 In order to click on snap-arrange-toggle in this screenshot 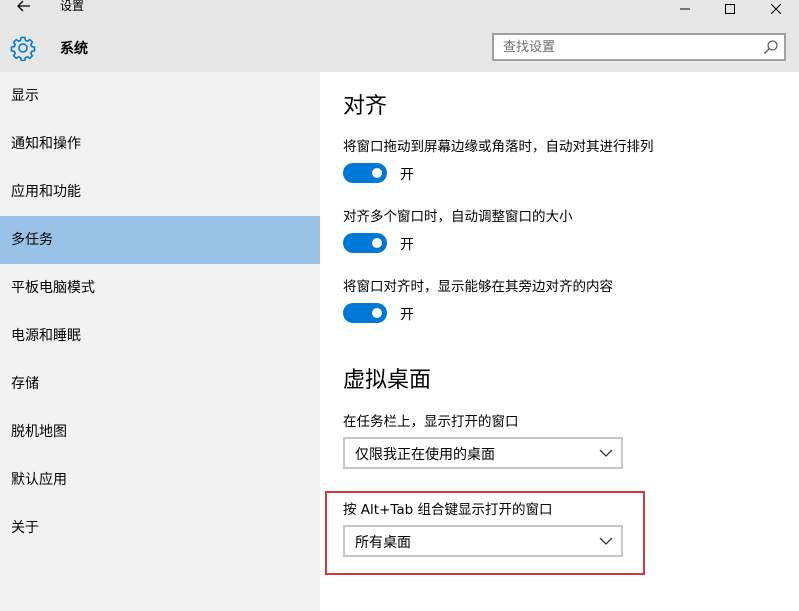, I will do `click(365, 173)`.